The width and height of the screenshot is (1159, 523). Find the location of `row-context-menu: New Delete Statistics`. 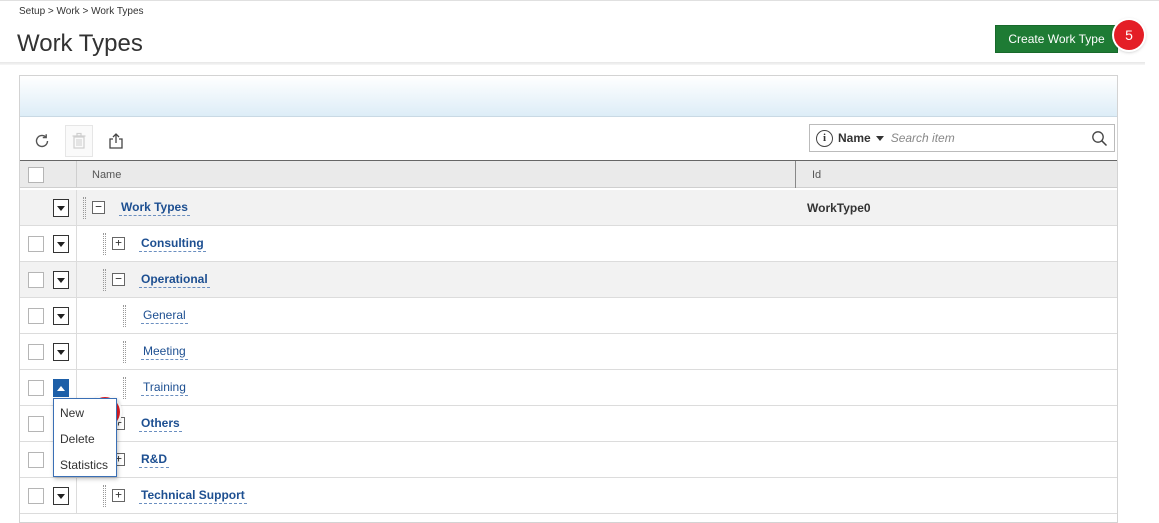

row-context-menu: New Delete Statistics is located at coordinates (85, 437).